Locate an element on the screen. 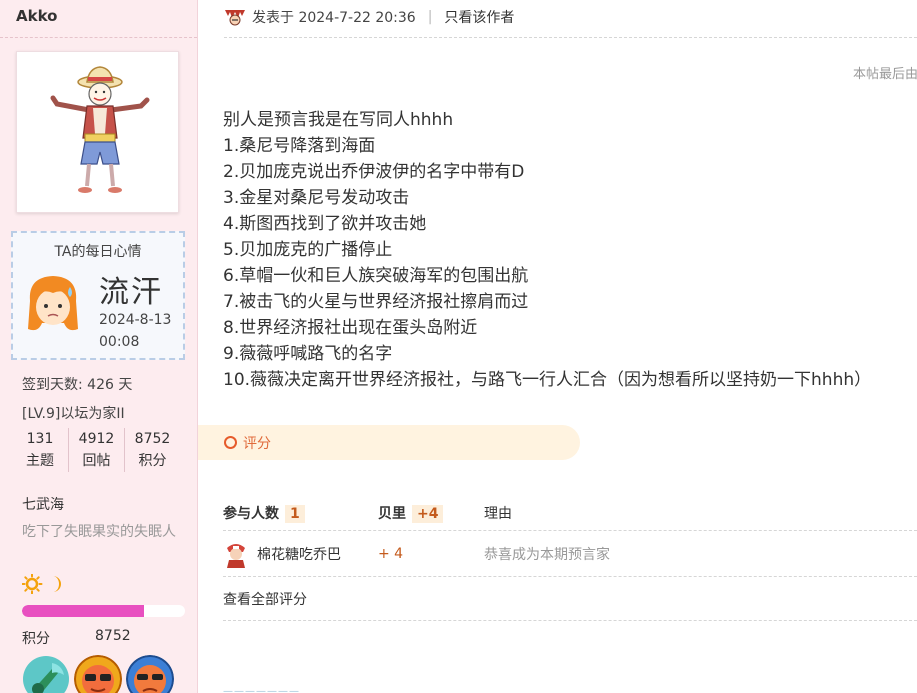 This screenshot has width=917, height=693. points-value: 8752 is located at coordinates (113, 636).